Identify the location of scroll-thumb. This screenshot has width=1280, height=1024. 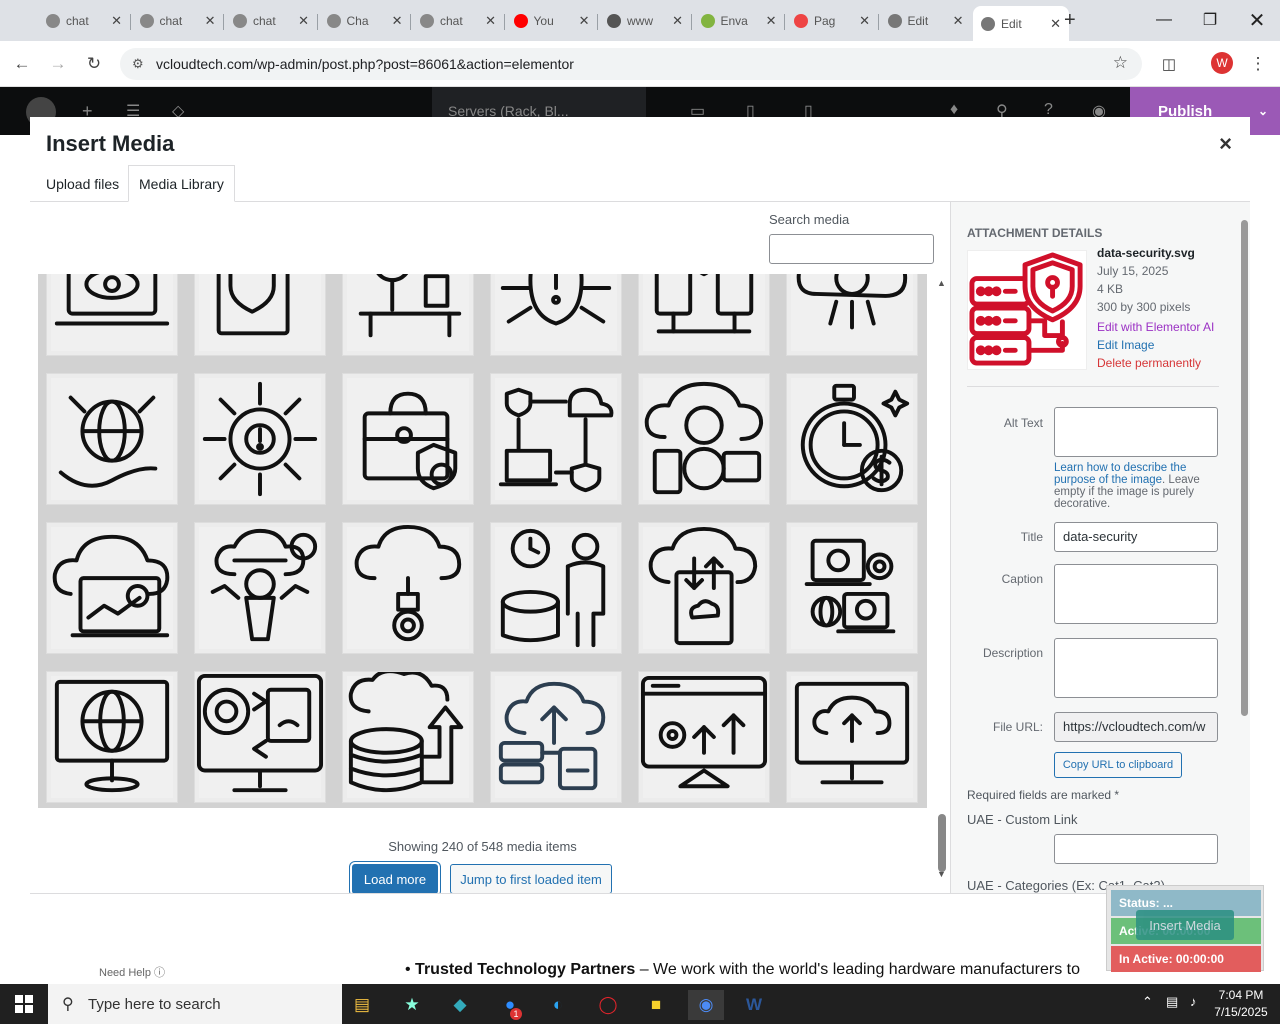
(942, 843).